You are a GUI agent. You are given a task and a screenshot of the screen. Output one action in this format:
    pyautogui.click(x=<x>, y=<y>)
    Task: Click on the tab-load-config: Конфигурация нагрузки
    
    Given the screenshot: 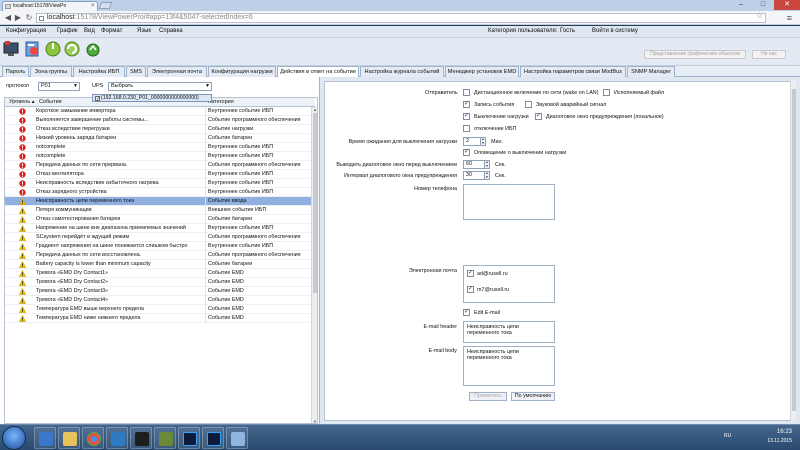 What is the action you would take?
    pyautogui.click(x=242, y=71)
    